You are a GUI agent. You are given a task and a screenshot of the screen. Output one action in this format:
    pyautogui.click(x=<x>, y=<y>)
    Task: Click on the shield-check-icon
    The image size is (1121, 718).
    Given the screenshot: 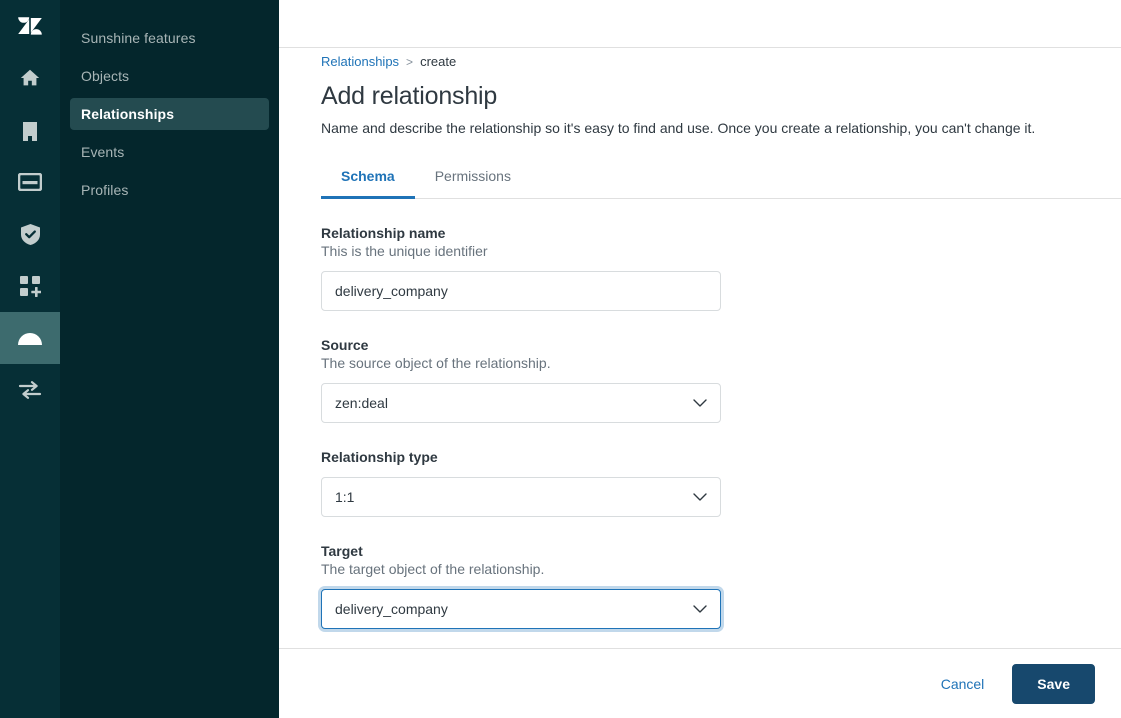 What is the action you would take?
    pyautogui.click(x=30, y=234)
    